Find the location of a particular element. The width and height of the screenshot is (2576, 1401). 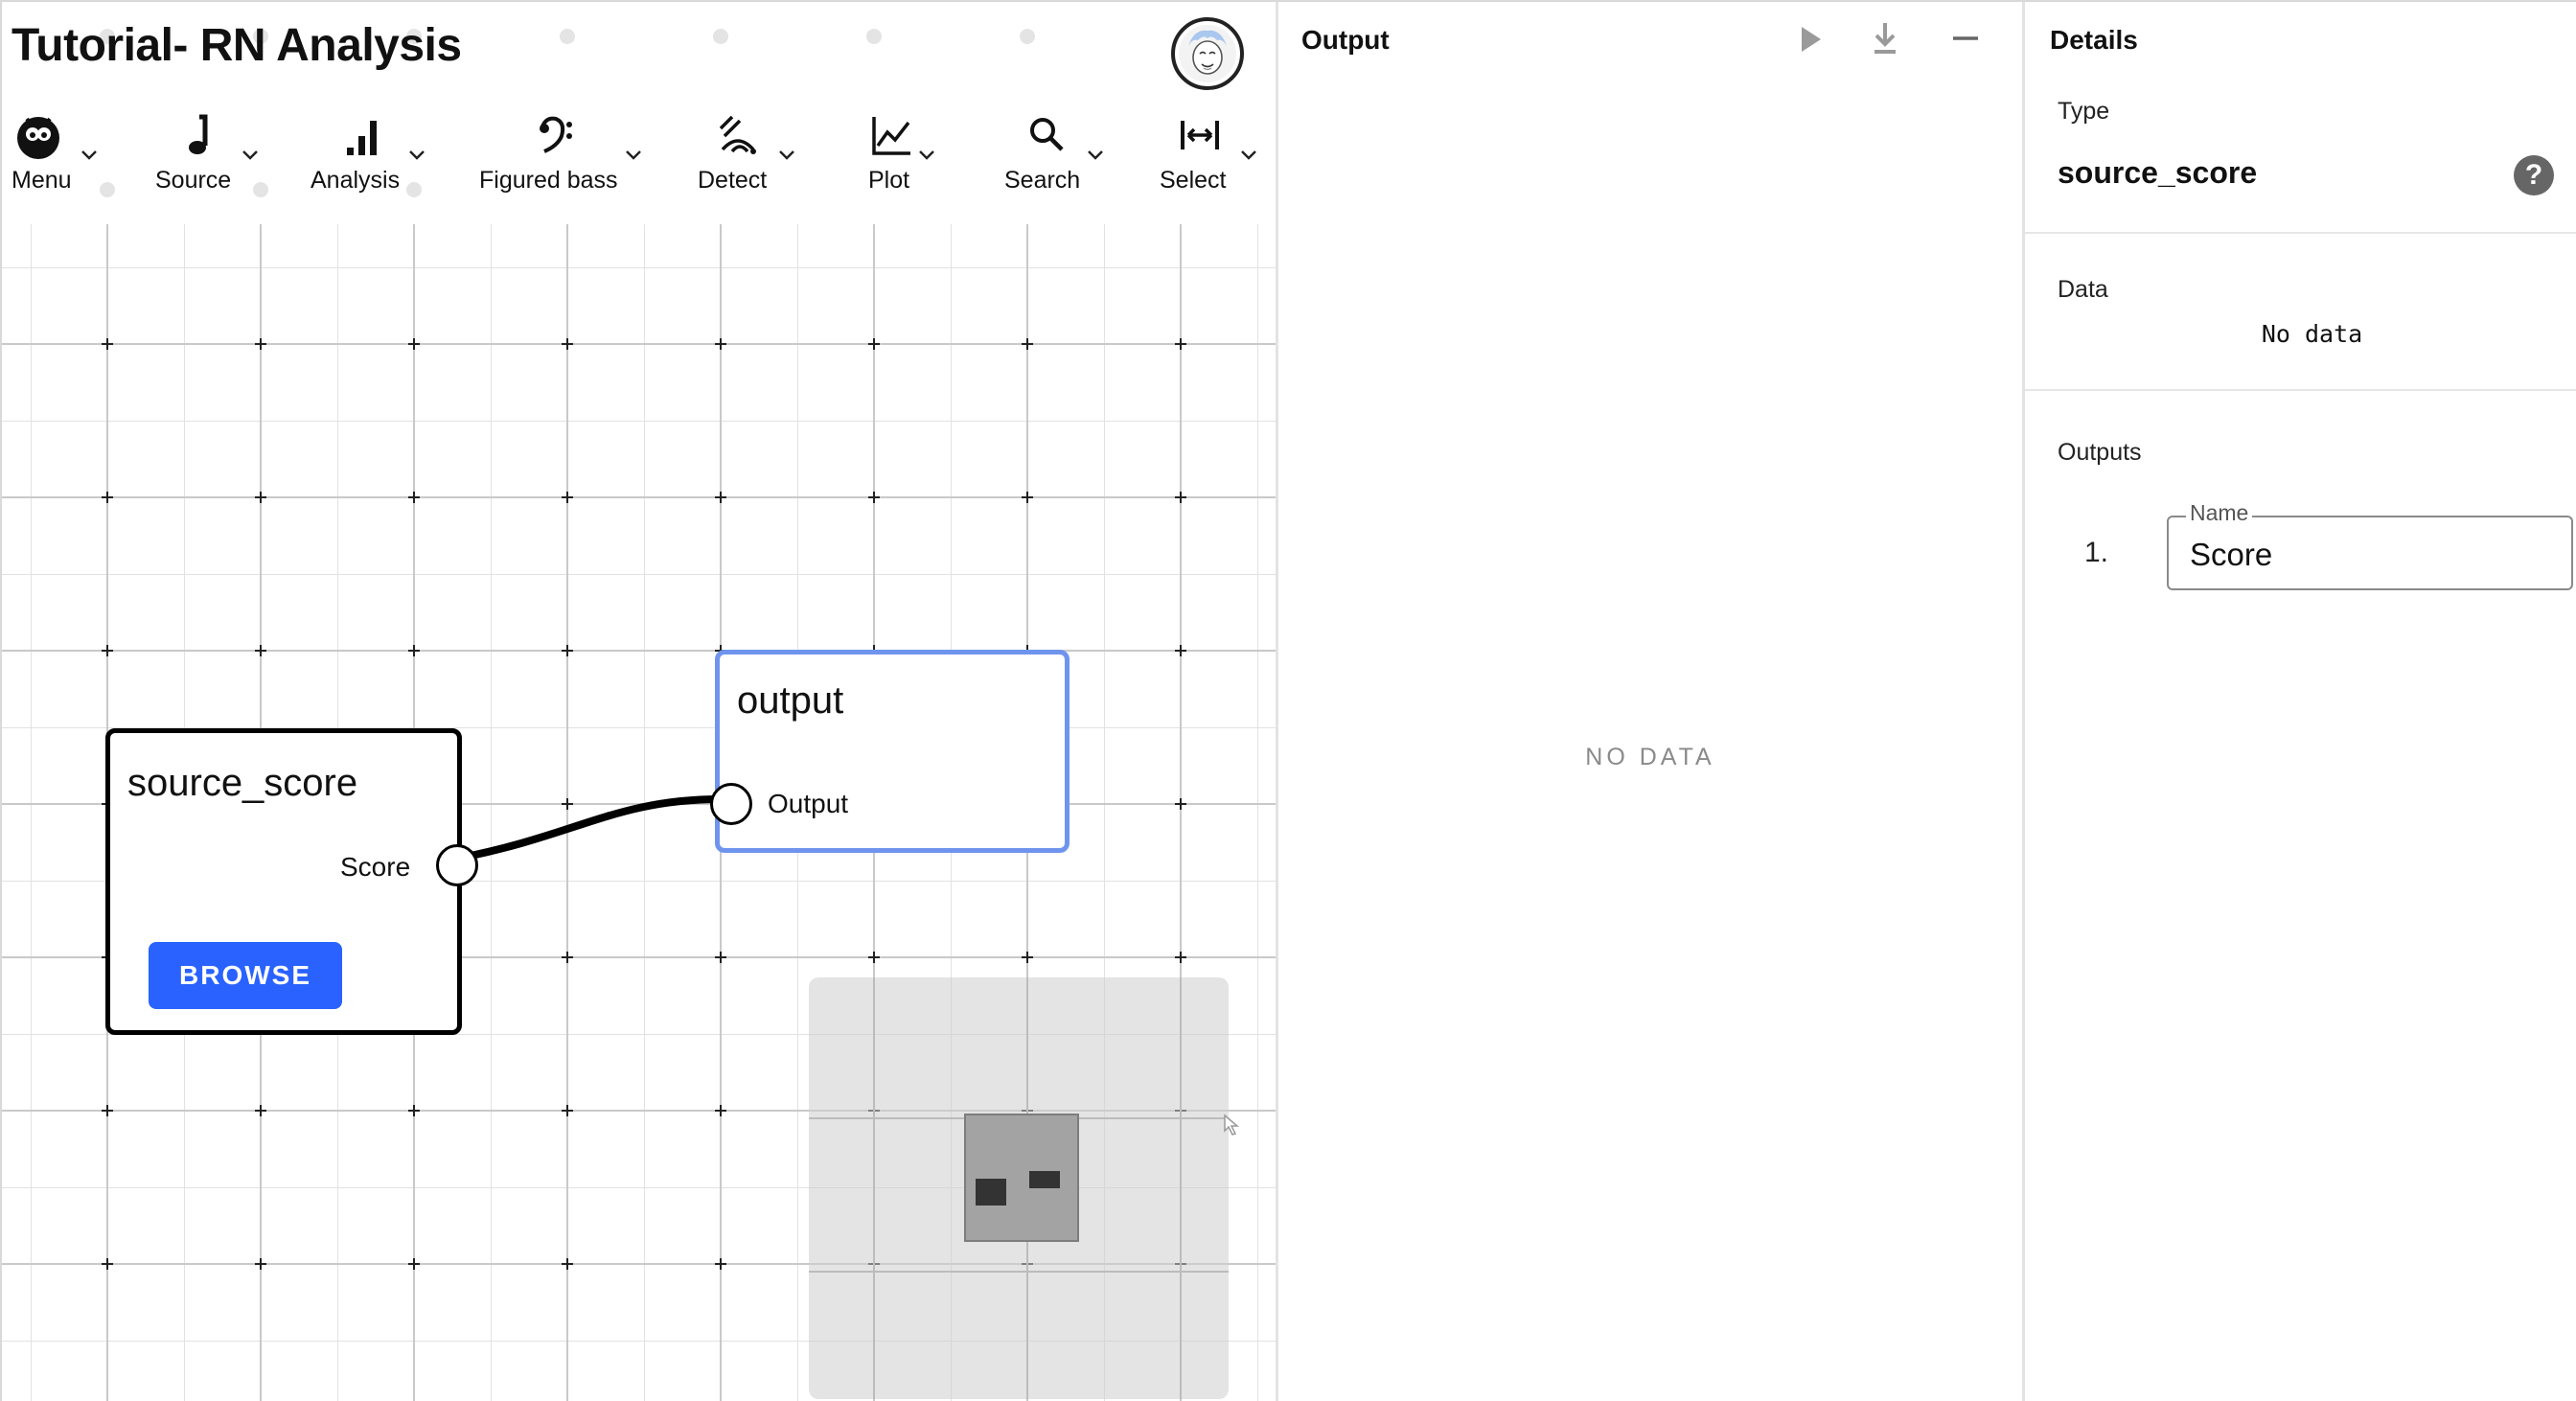

port-label-score: Score is located at coordinates (375, 867).